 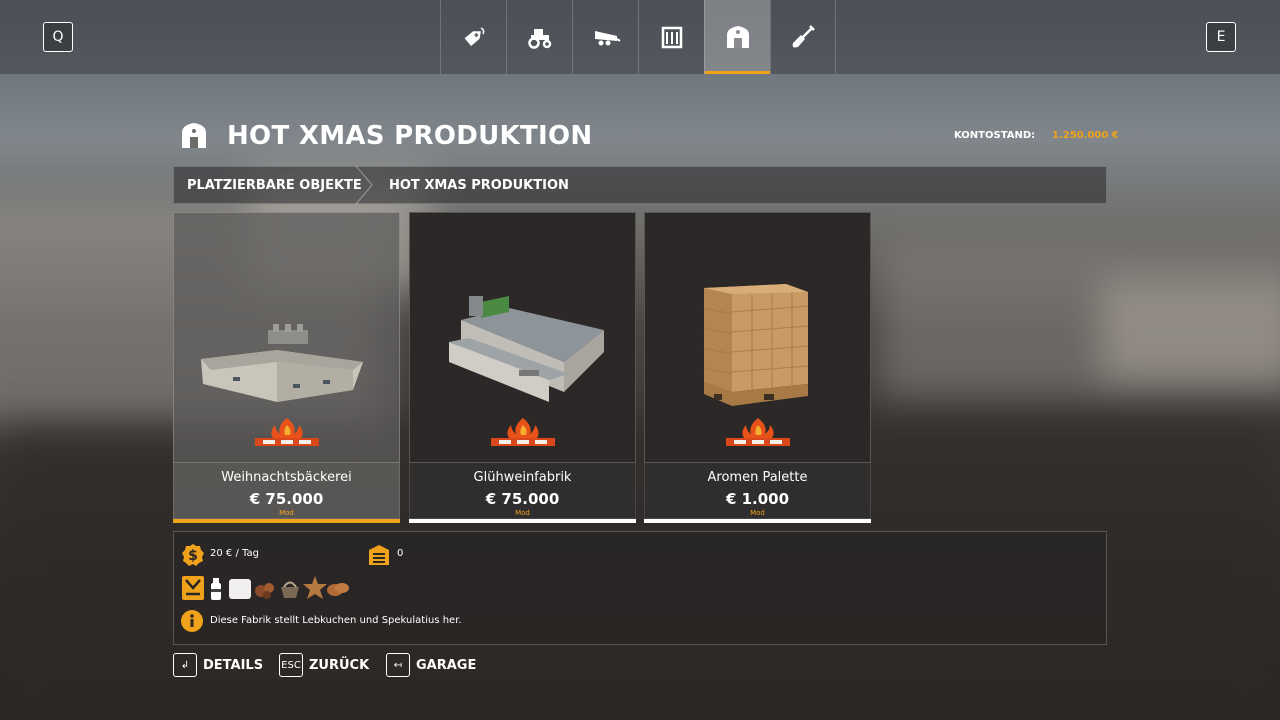 I want to click on garage-label: GARAGE, so click(x=446, y=665).